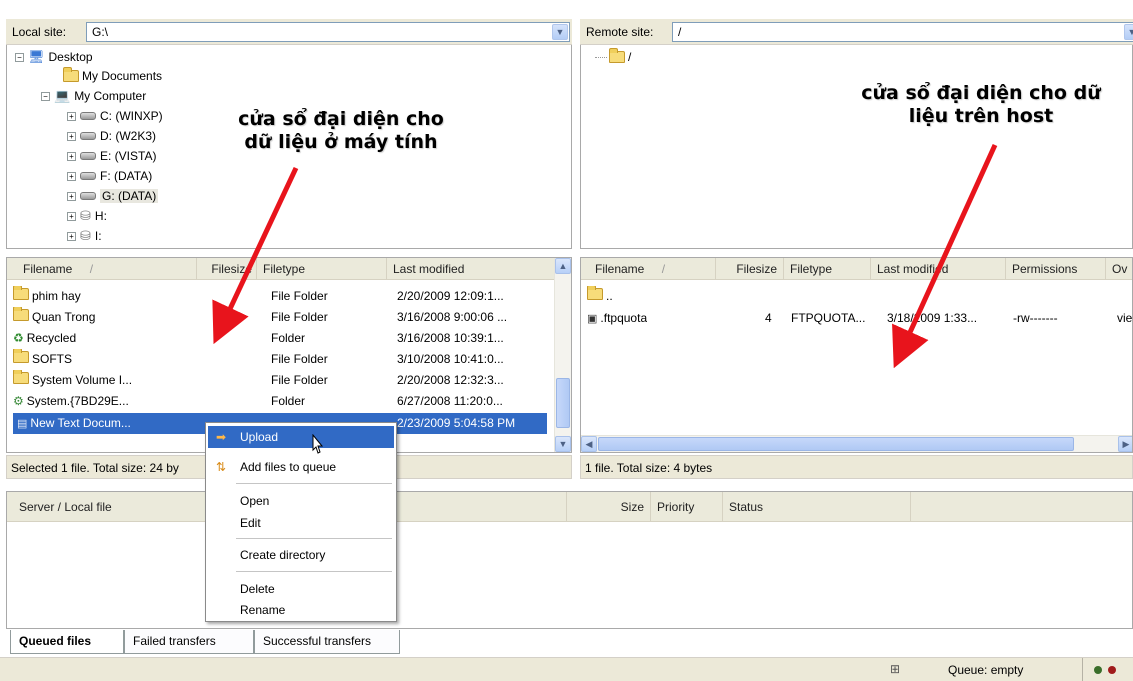 Image resolution: width=1133 pixels, height=681 pixels. Describe the element at coordinates (945, 256) in the screenshot. I see `remote-arrow` at that location.